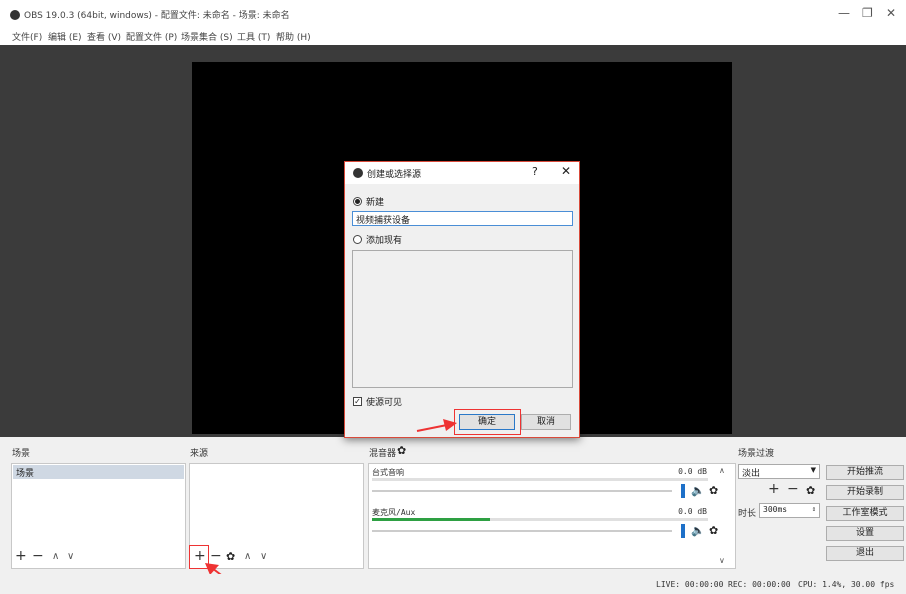 This screenshot has height=594, width=906. I want to click on add-transition-icon: +, so click(774, 489).